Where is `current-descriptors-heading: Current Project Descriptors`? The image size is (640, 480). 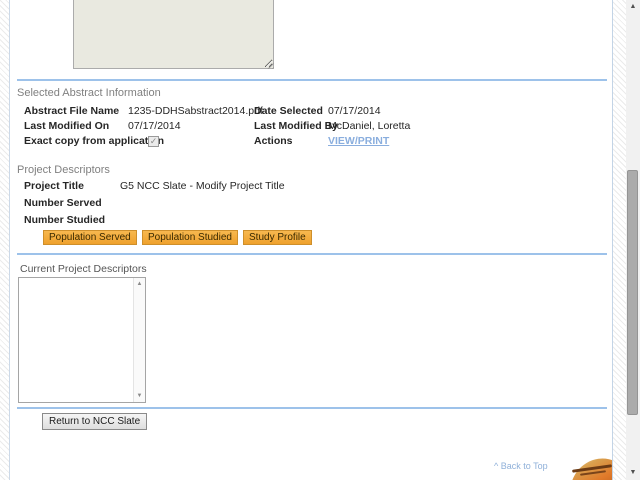
current-descriptors-heading: Current Project Descriptors is located at coordinates (83, 269).